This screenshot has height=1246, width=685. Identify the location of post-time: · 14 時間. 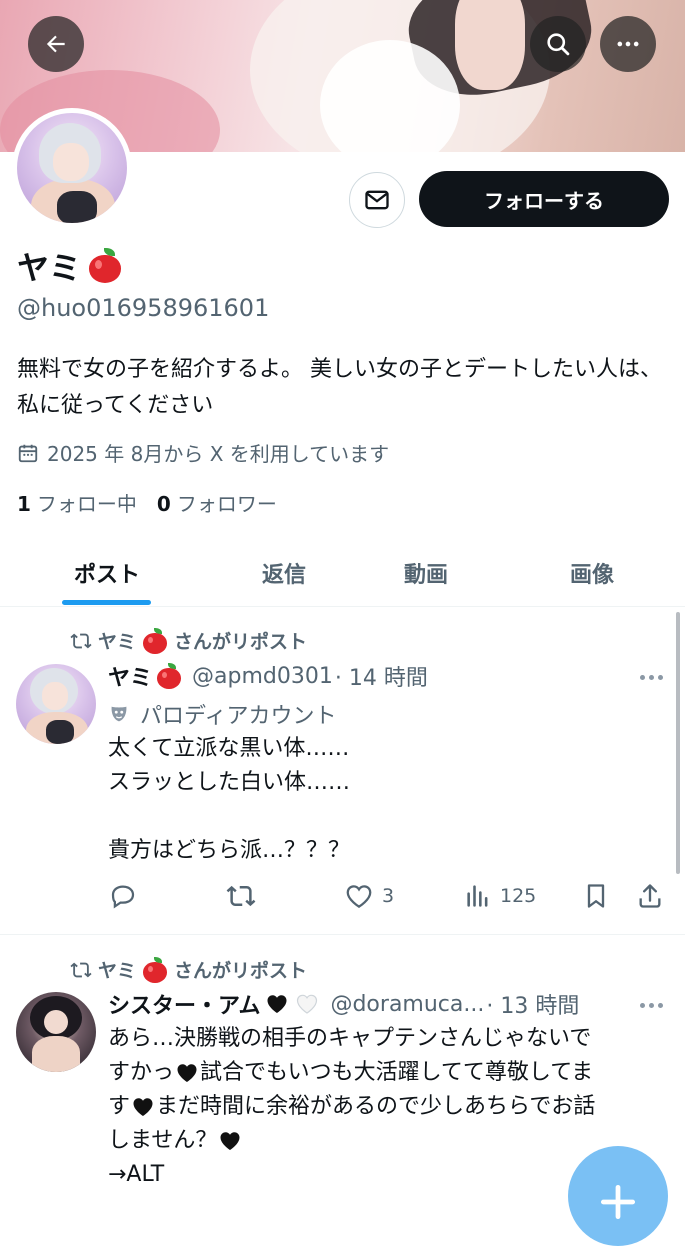
(381, 676).